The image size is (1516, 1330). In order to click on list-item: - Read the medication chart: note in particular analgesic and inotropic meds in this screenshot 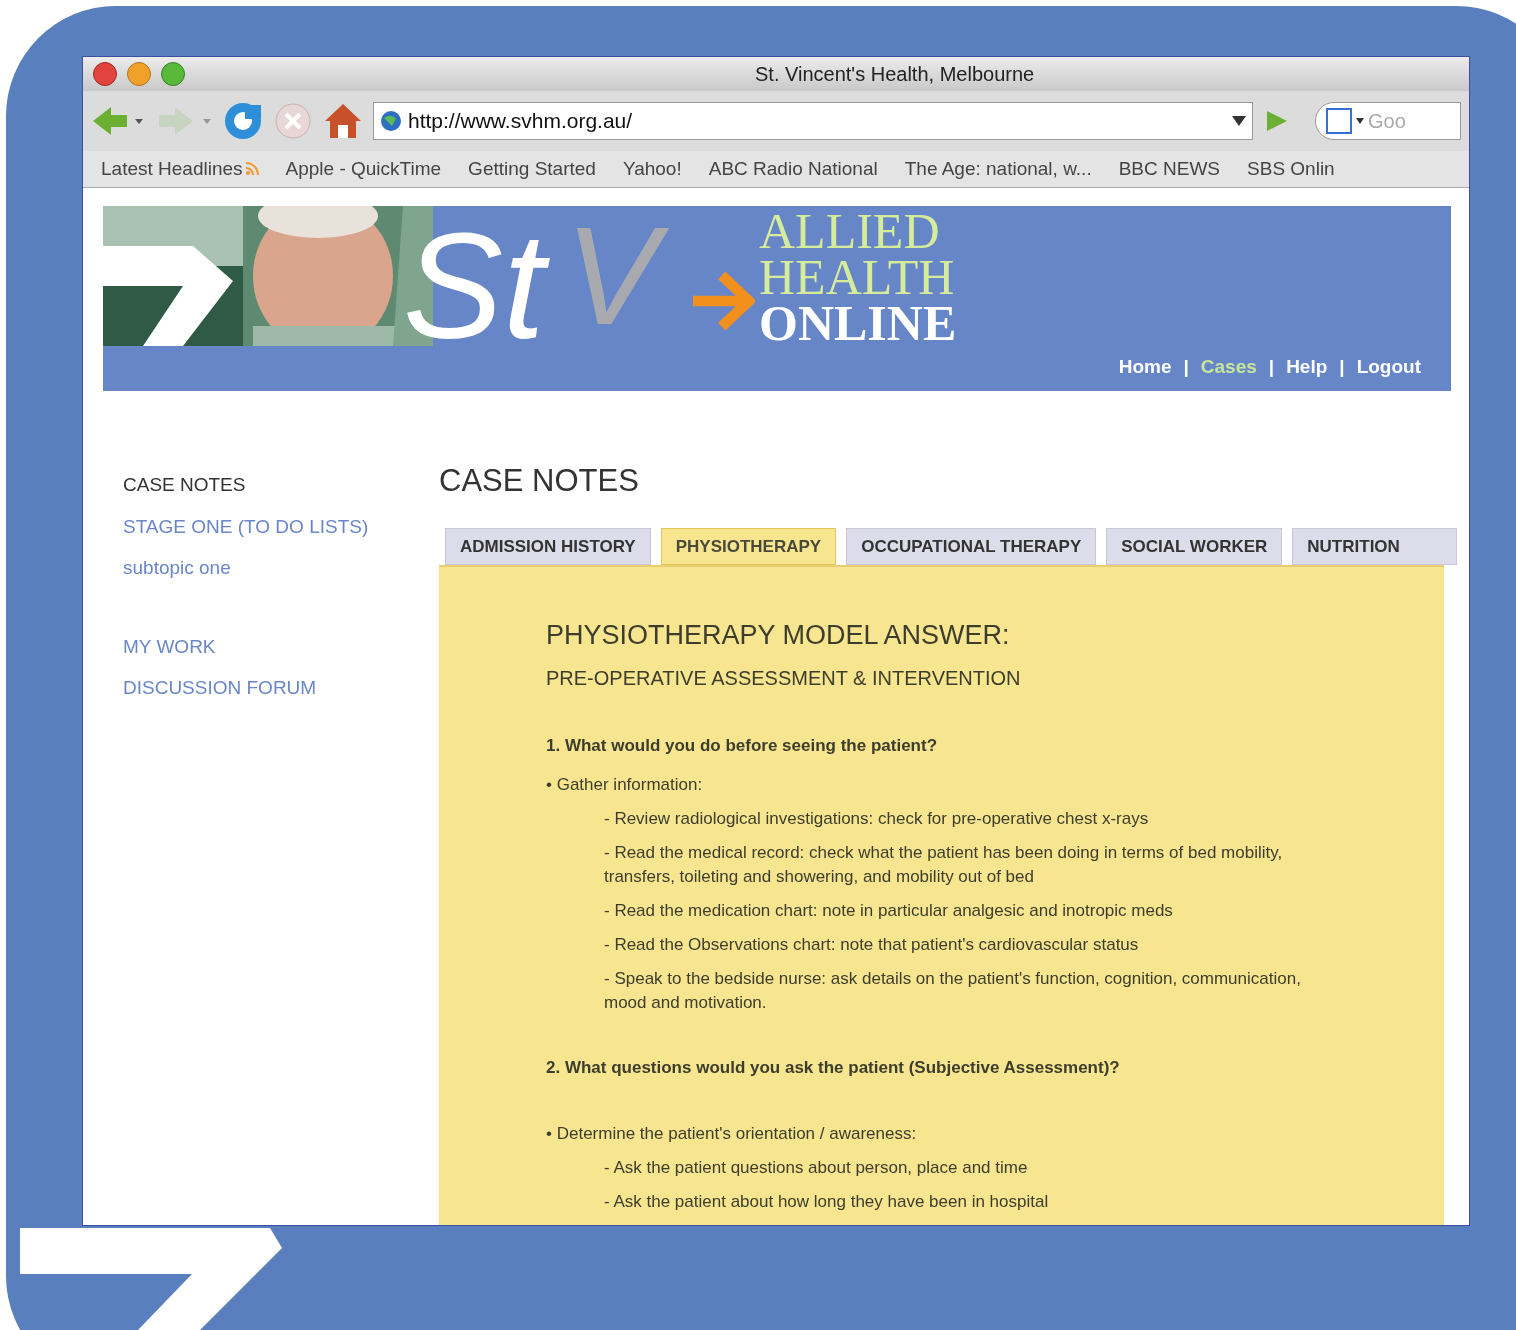, I will do `click(888, 911)`.